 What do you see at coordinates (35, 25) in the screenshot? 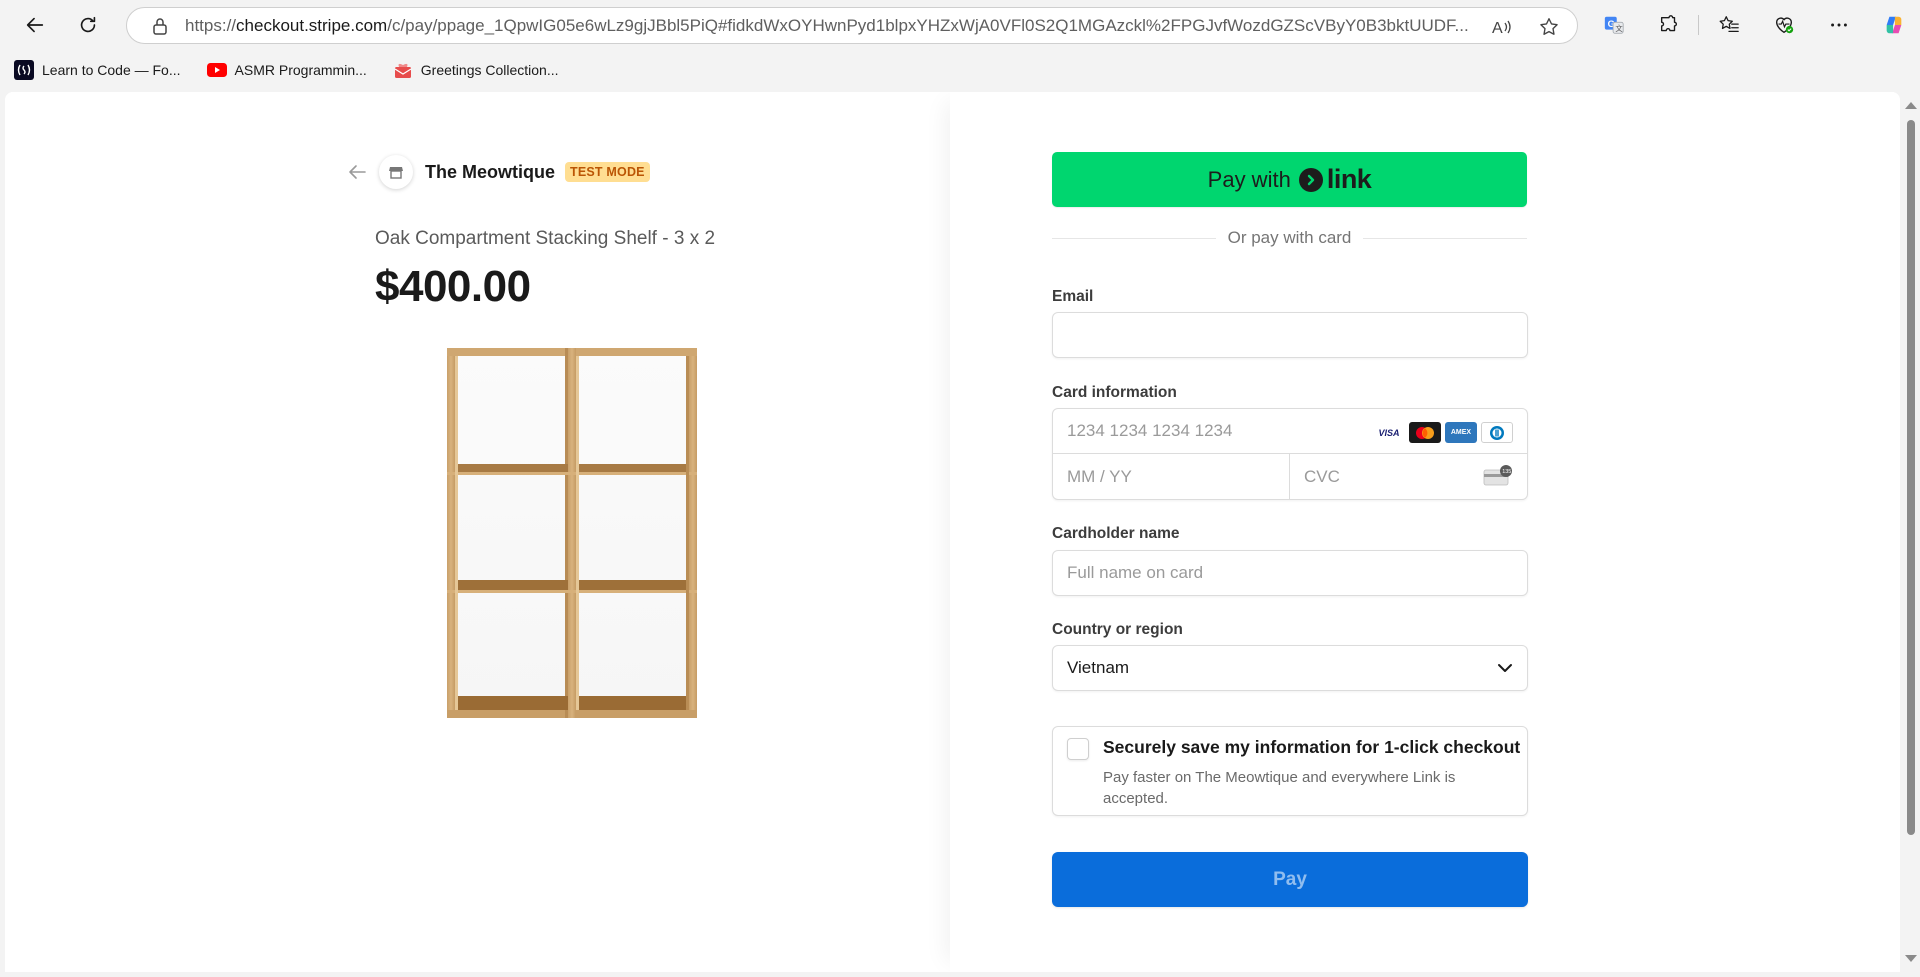
I see `back-icon` at bounding box center [35, 25].